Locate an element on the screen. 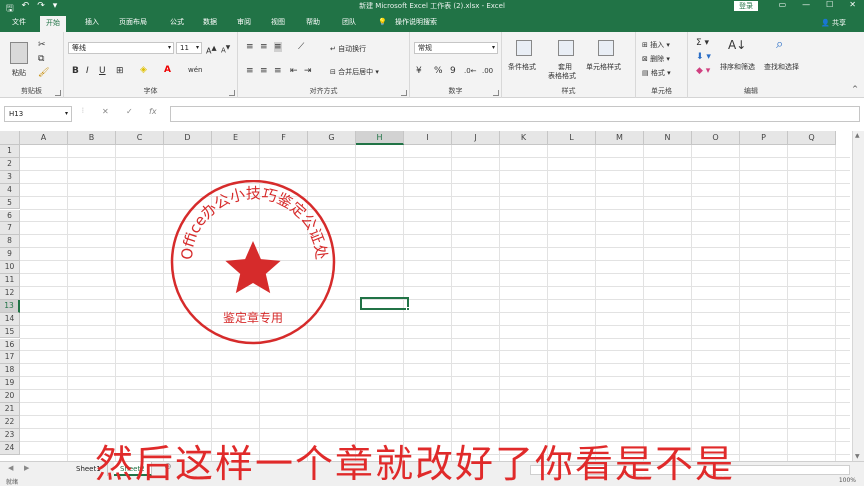 The height and width of the screenshot is (486, 864). column-header-F: F is located at coordinates (284, 138).